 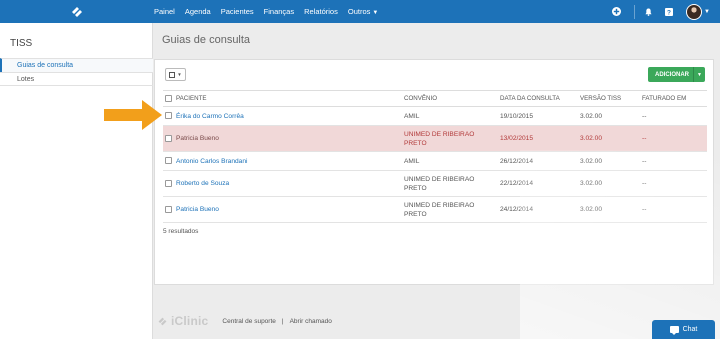 I want to click on help-icon: ?, so click(x=669, y=11).